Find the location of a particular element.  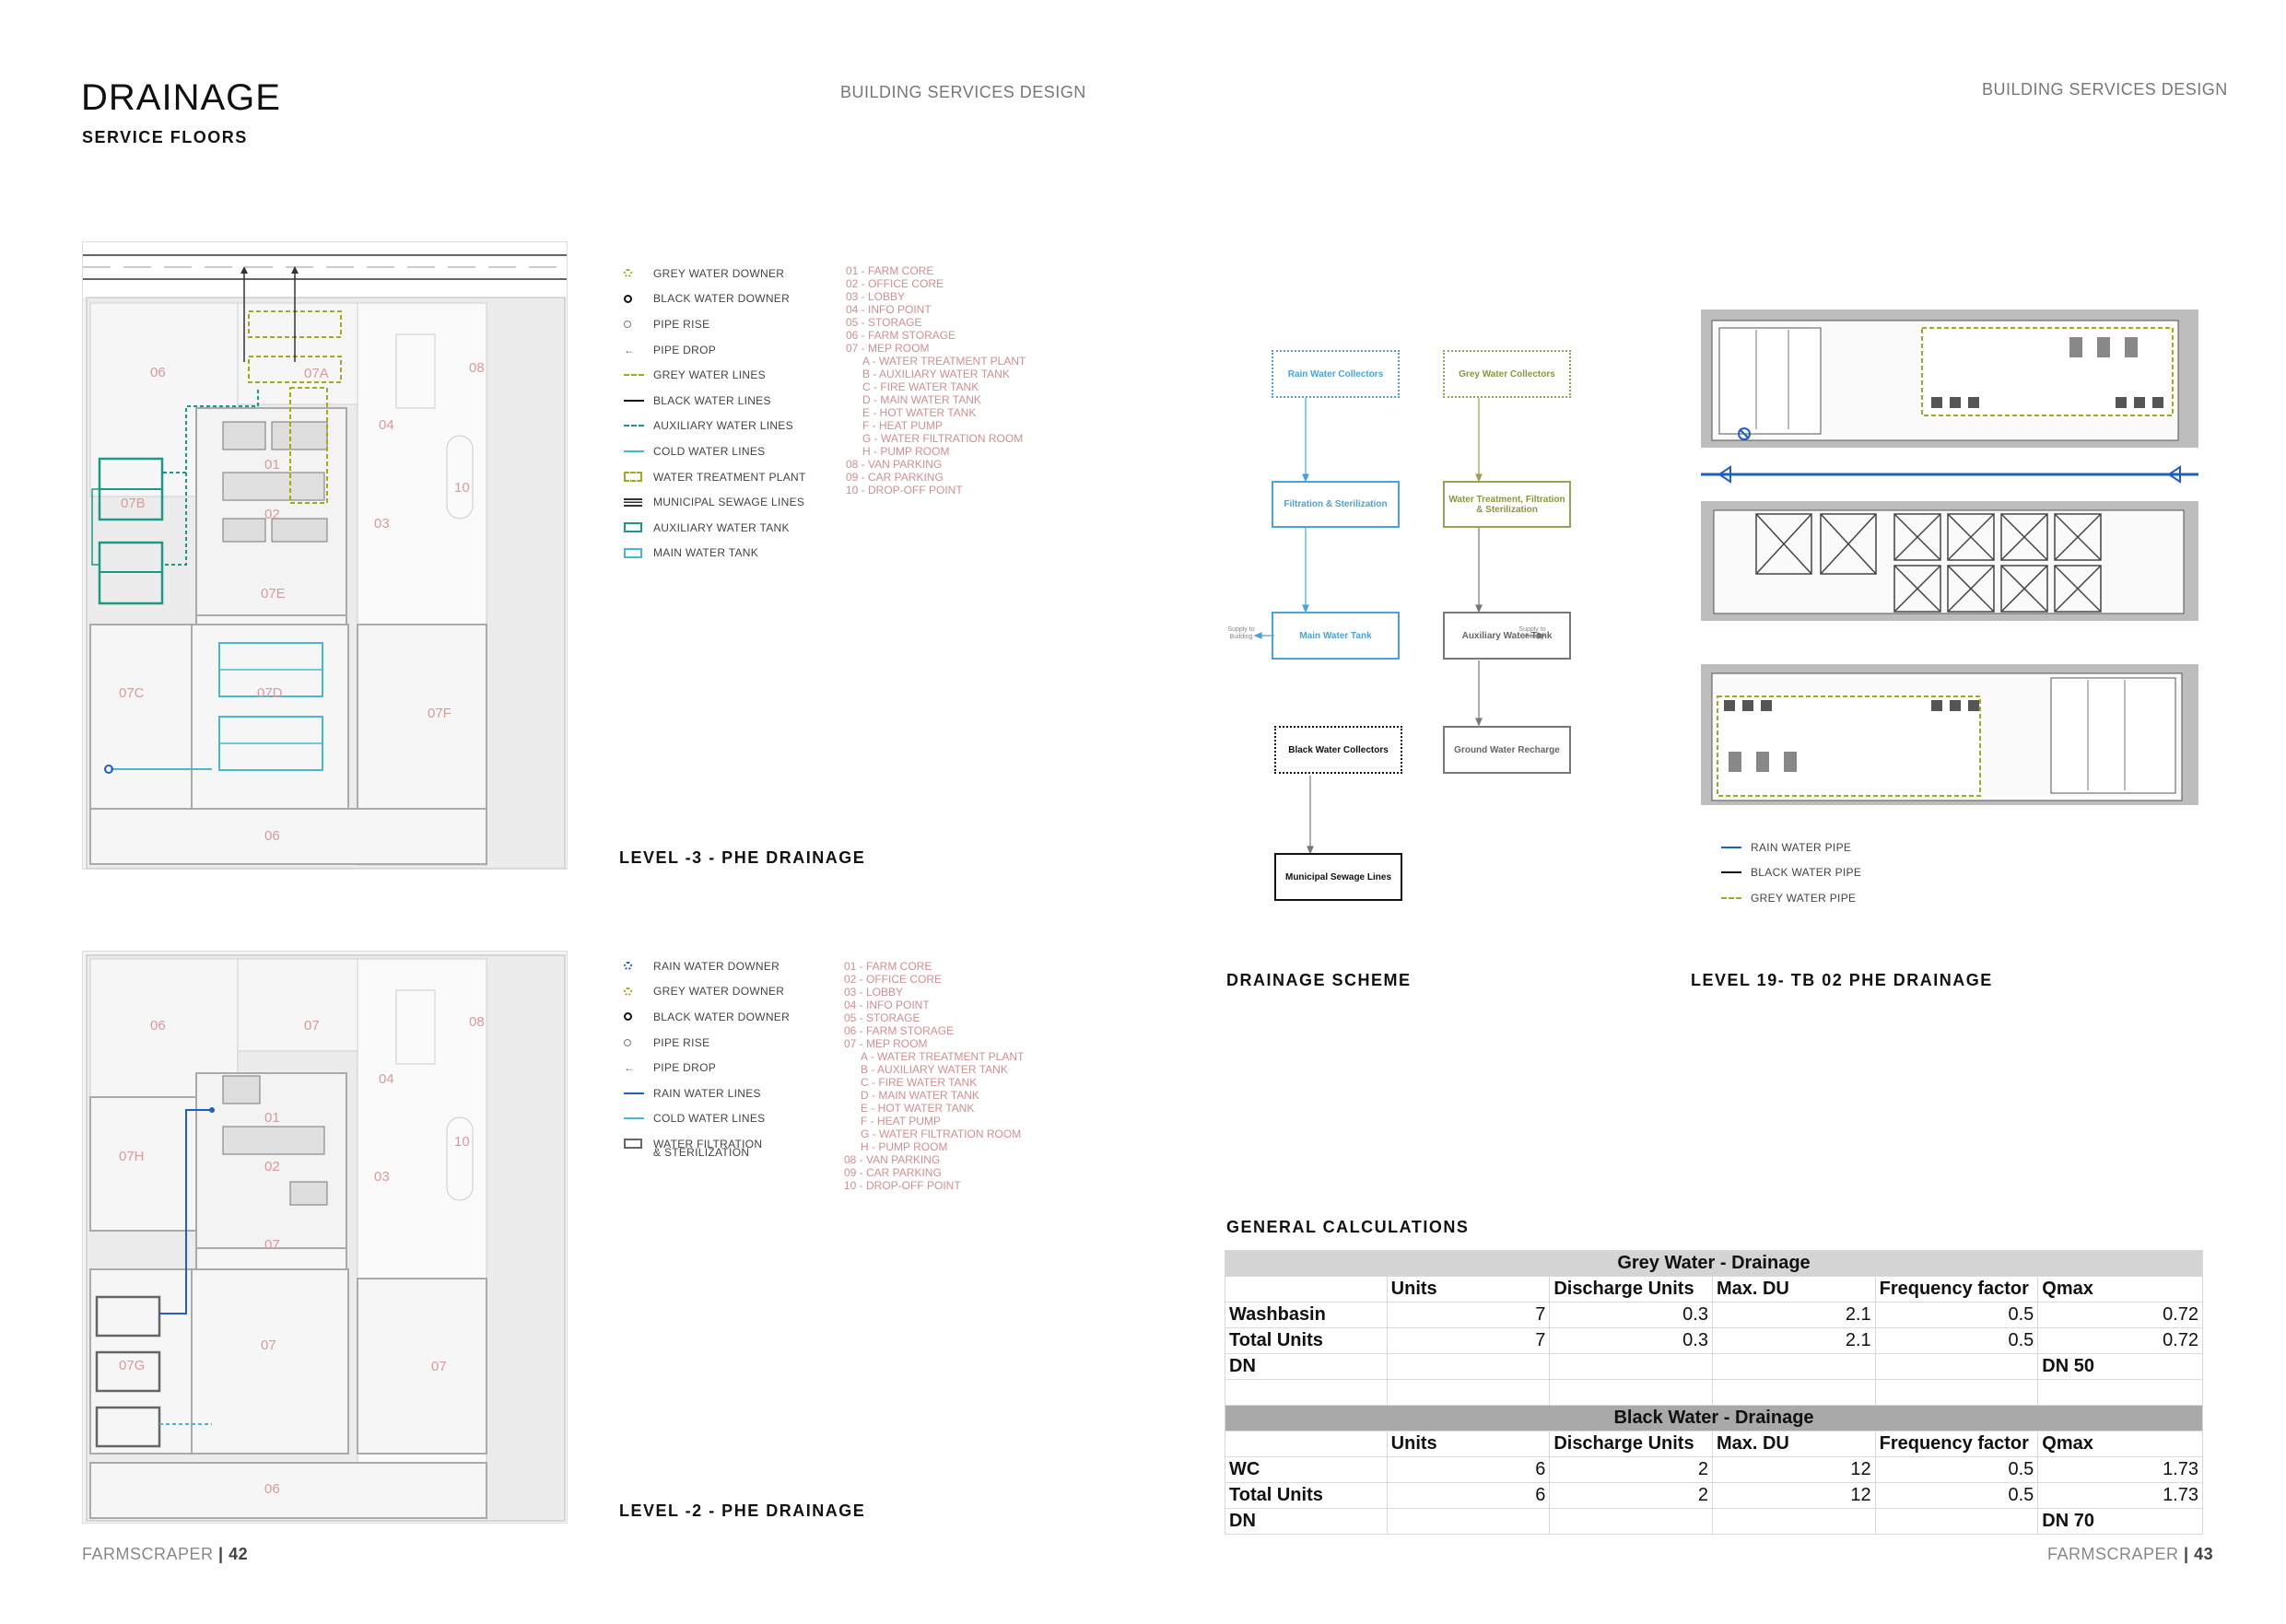

room-label: 02 is located at coordinates (272, 1166).